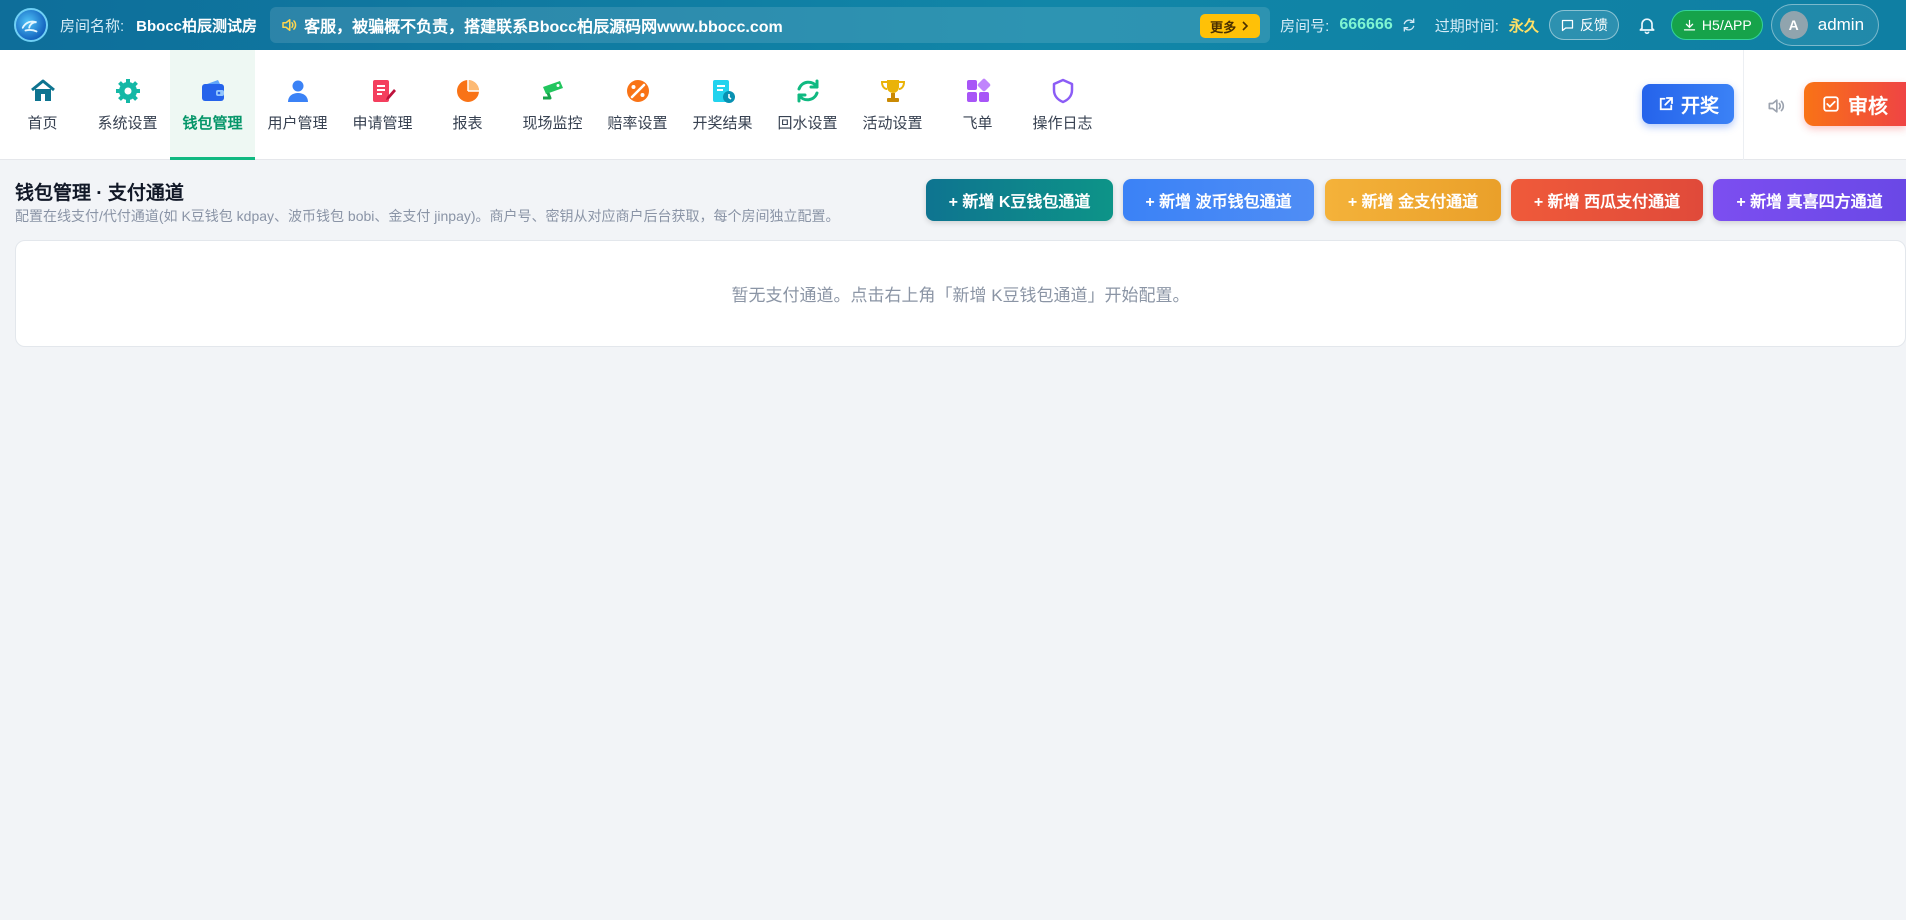 Image resolution: width=1906 pixels, height=920 pixels. I want to click on chat-icon, so click(1567, 25).